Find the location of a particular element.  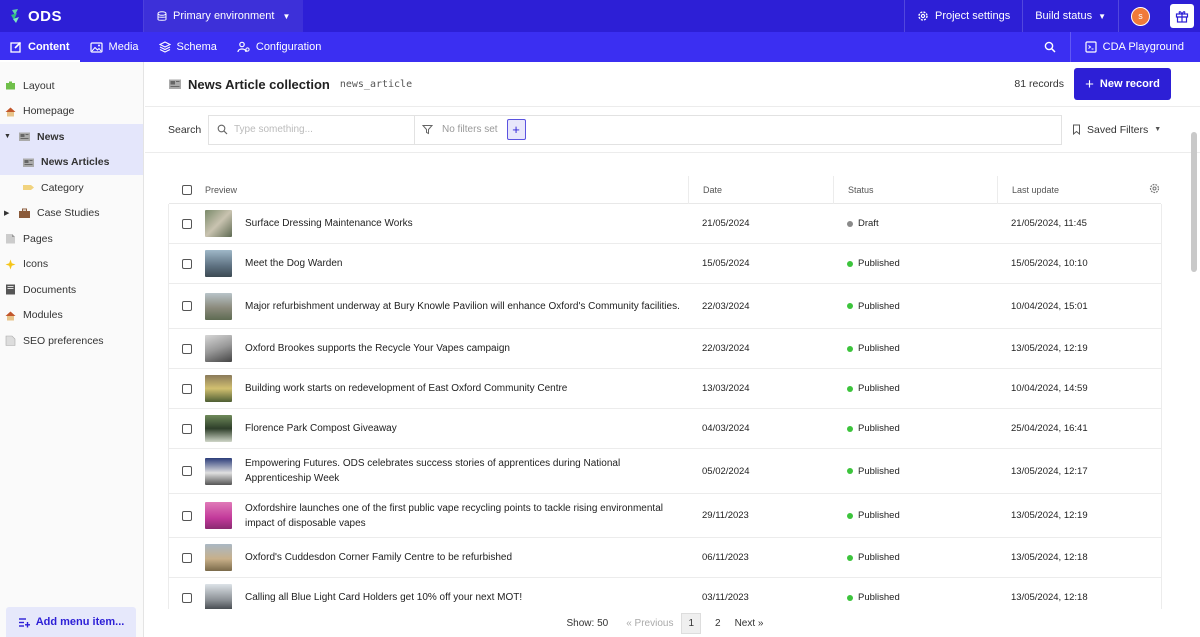

column-header-last-update: Last update is located at coordinates (1073, 189).